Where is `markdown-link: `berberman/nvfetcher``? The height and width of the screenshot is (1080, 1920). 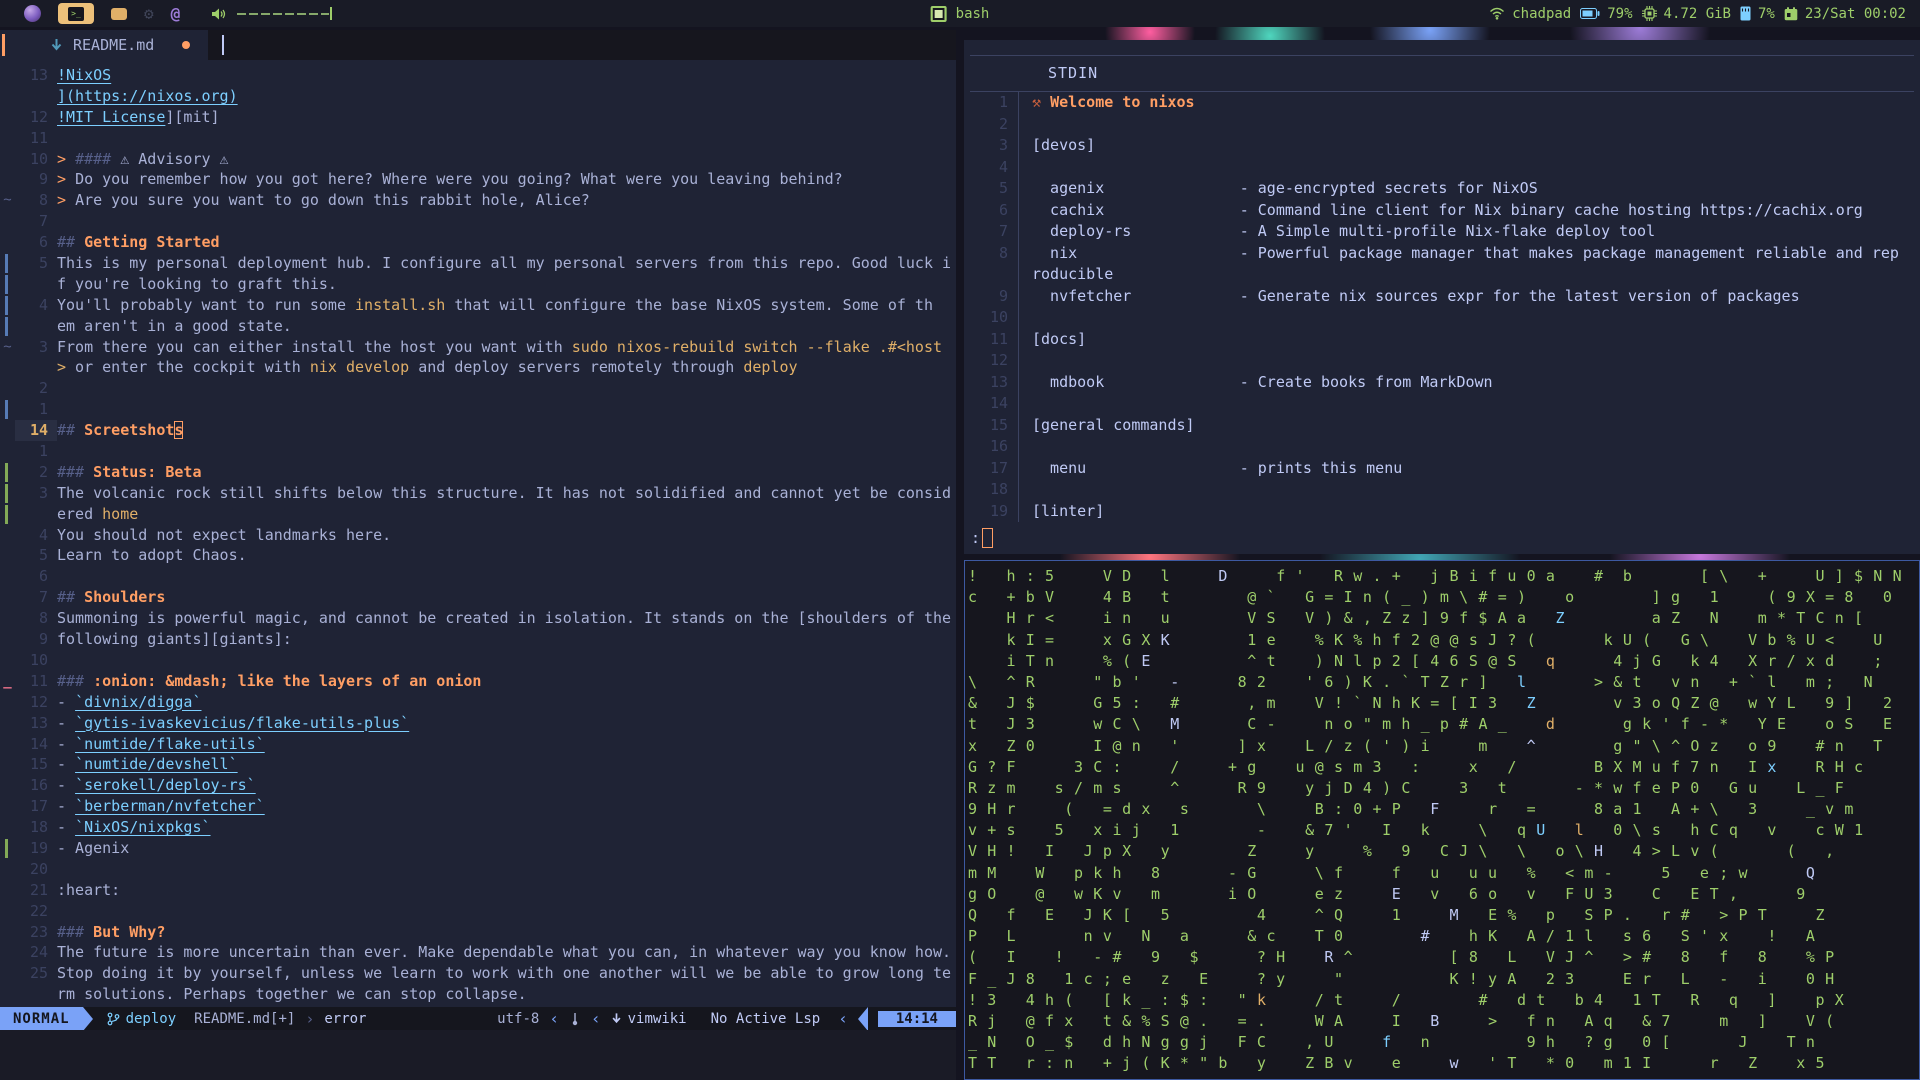
markdown-link: `berberman/nvfetcher` is located at coordinates (170, 806).